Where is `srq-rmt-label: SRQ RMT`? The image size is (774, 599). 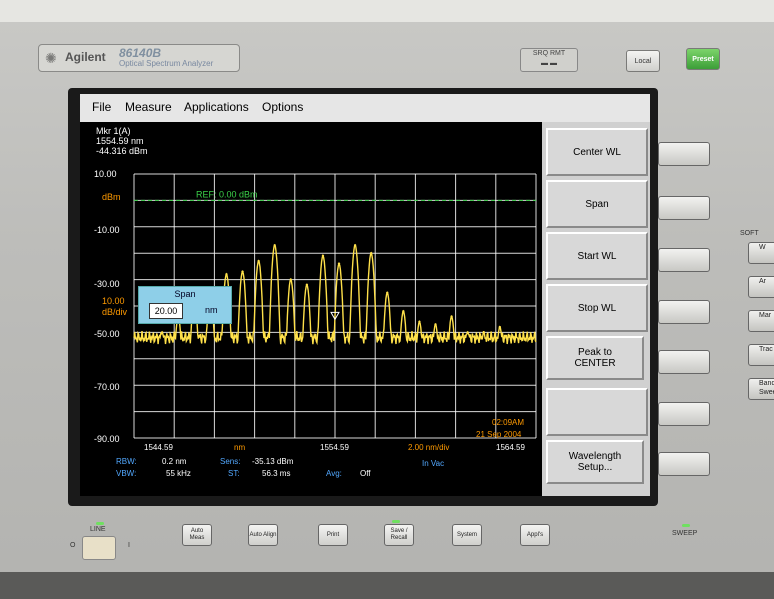 srq-rmt-label: SRQ RMT is located at coordinates (549, 53).